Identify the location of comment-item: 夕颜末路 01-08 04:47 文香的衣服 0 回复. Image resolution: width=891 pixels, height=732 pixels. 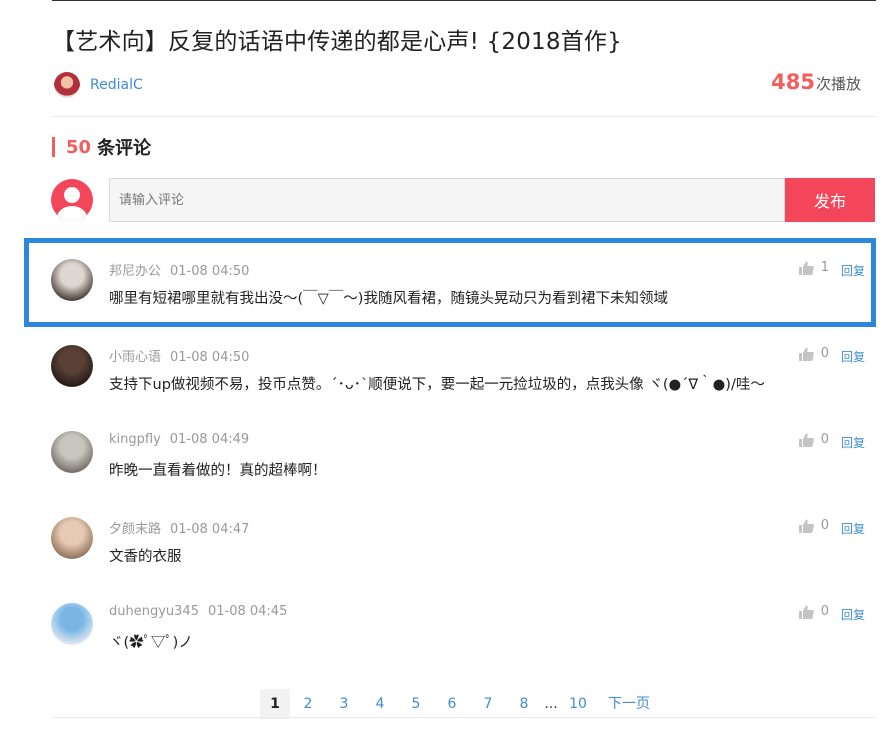
(463, 547).